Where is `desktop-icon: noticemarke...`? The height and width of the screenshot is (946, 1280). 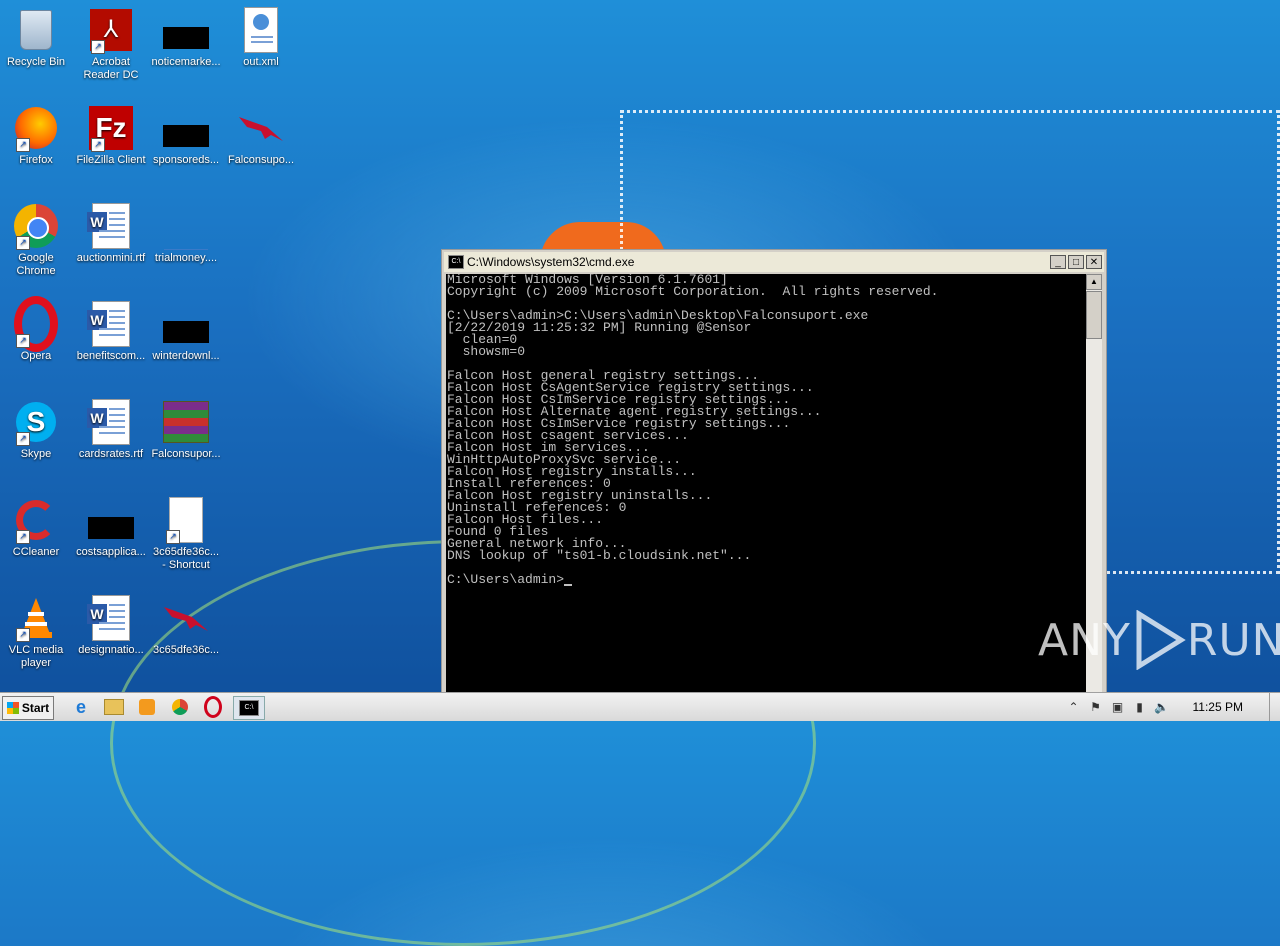 desktop-icon: noticemarke... is located at coordinates (186, 37).